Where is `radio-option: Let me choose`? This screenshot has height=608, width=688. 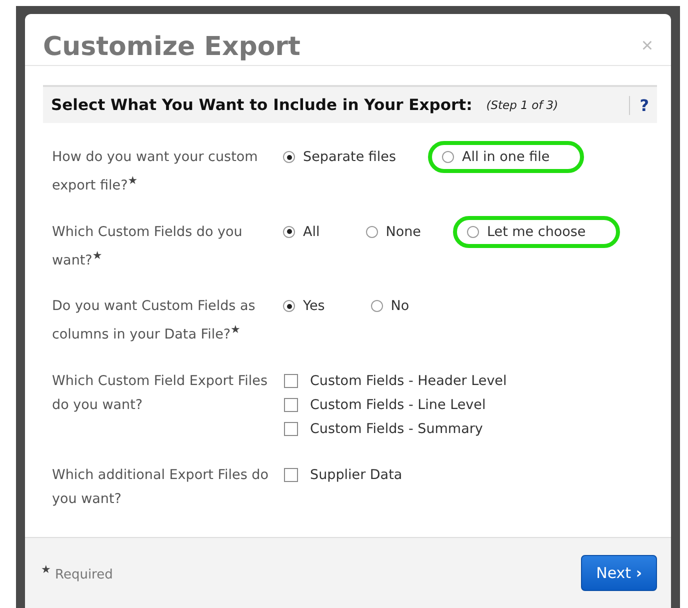 radio-option: Let me choose is located at coordinates (536, 232).